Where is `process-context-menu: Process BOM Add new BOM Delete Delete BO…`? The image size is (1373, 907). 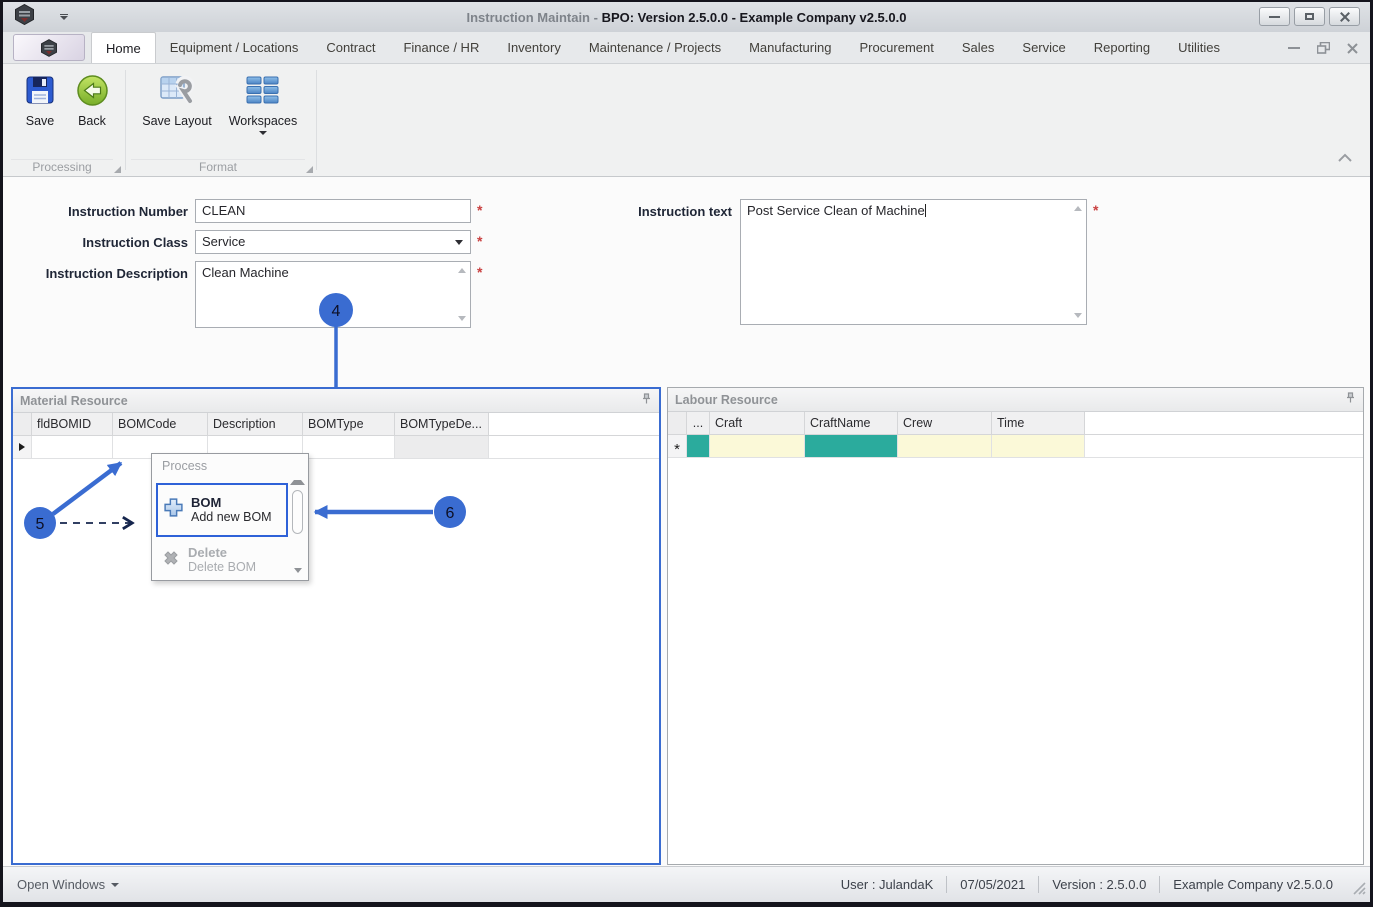
process-context-menu: Process BOM Add new BOM Delete Delete BO… is located at coordinates (230, 517).